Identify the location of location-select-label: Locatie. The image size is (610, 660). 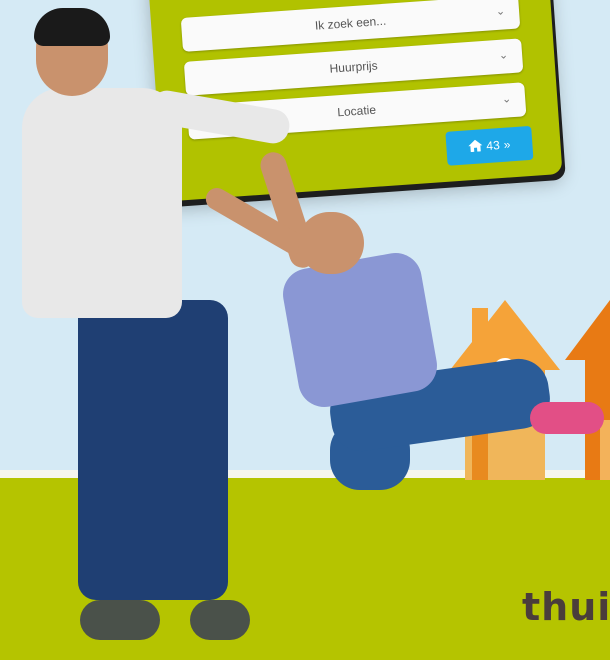
(356, 111).